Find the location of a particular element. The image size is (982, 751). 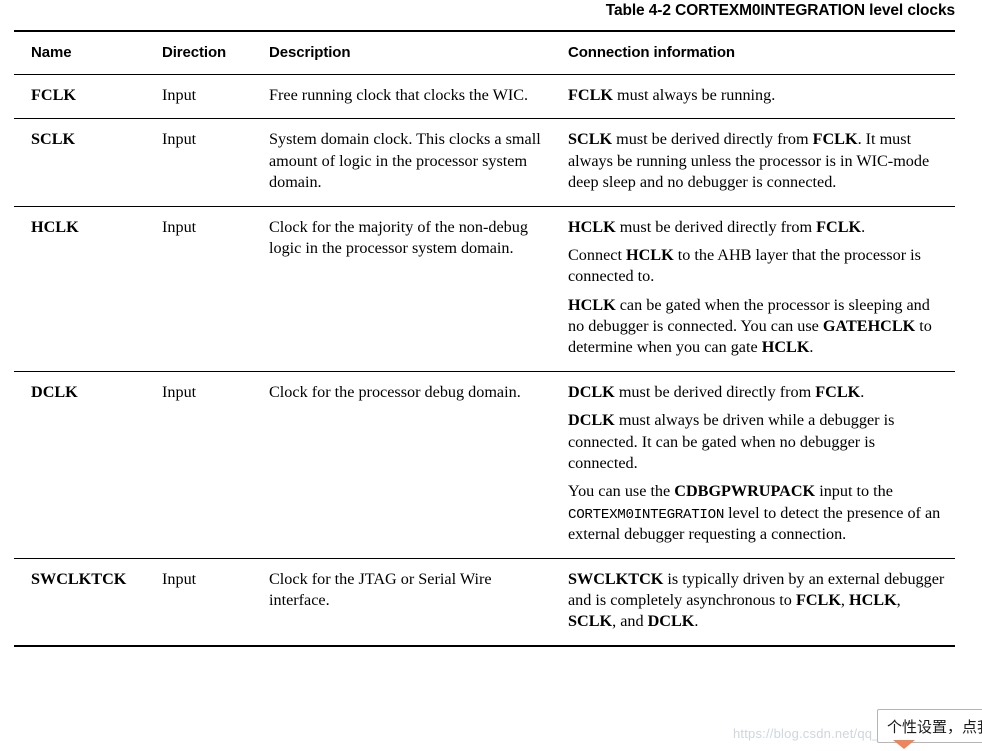

cell-signal-name: FCLK is located at coordinates (88, 97).